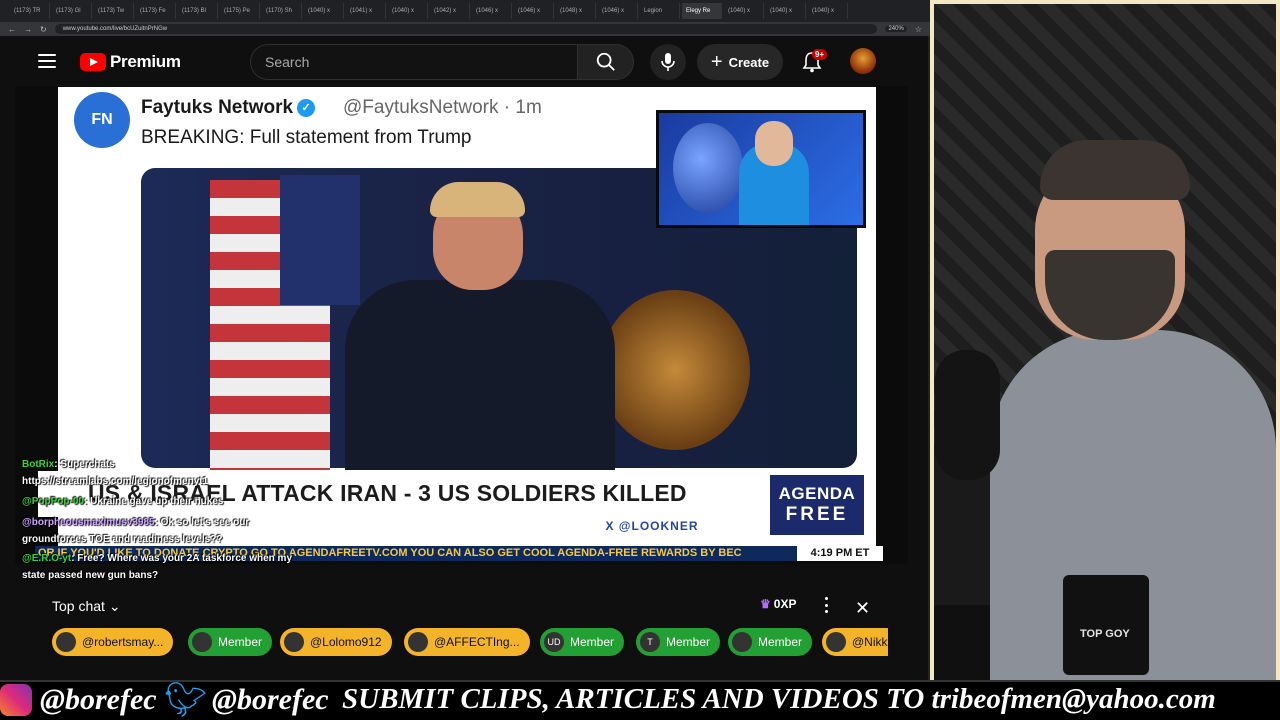 This screenshot has width=1280, height=720. Describe the element at coordinates (554, 642) in the screenshot. I see `pill-avatar: UD` at that location.